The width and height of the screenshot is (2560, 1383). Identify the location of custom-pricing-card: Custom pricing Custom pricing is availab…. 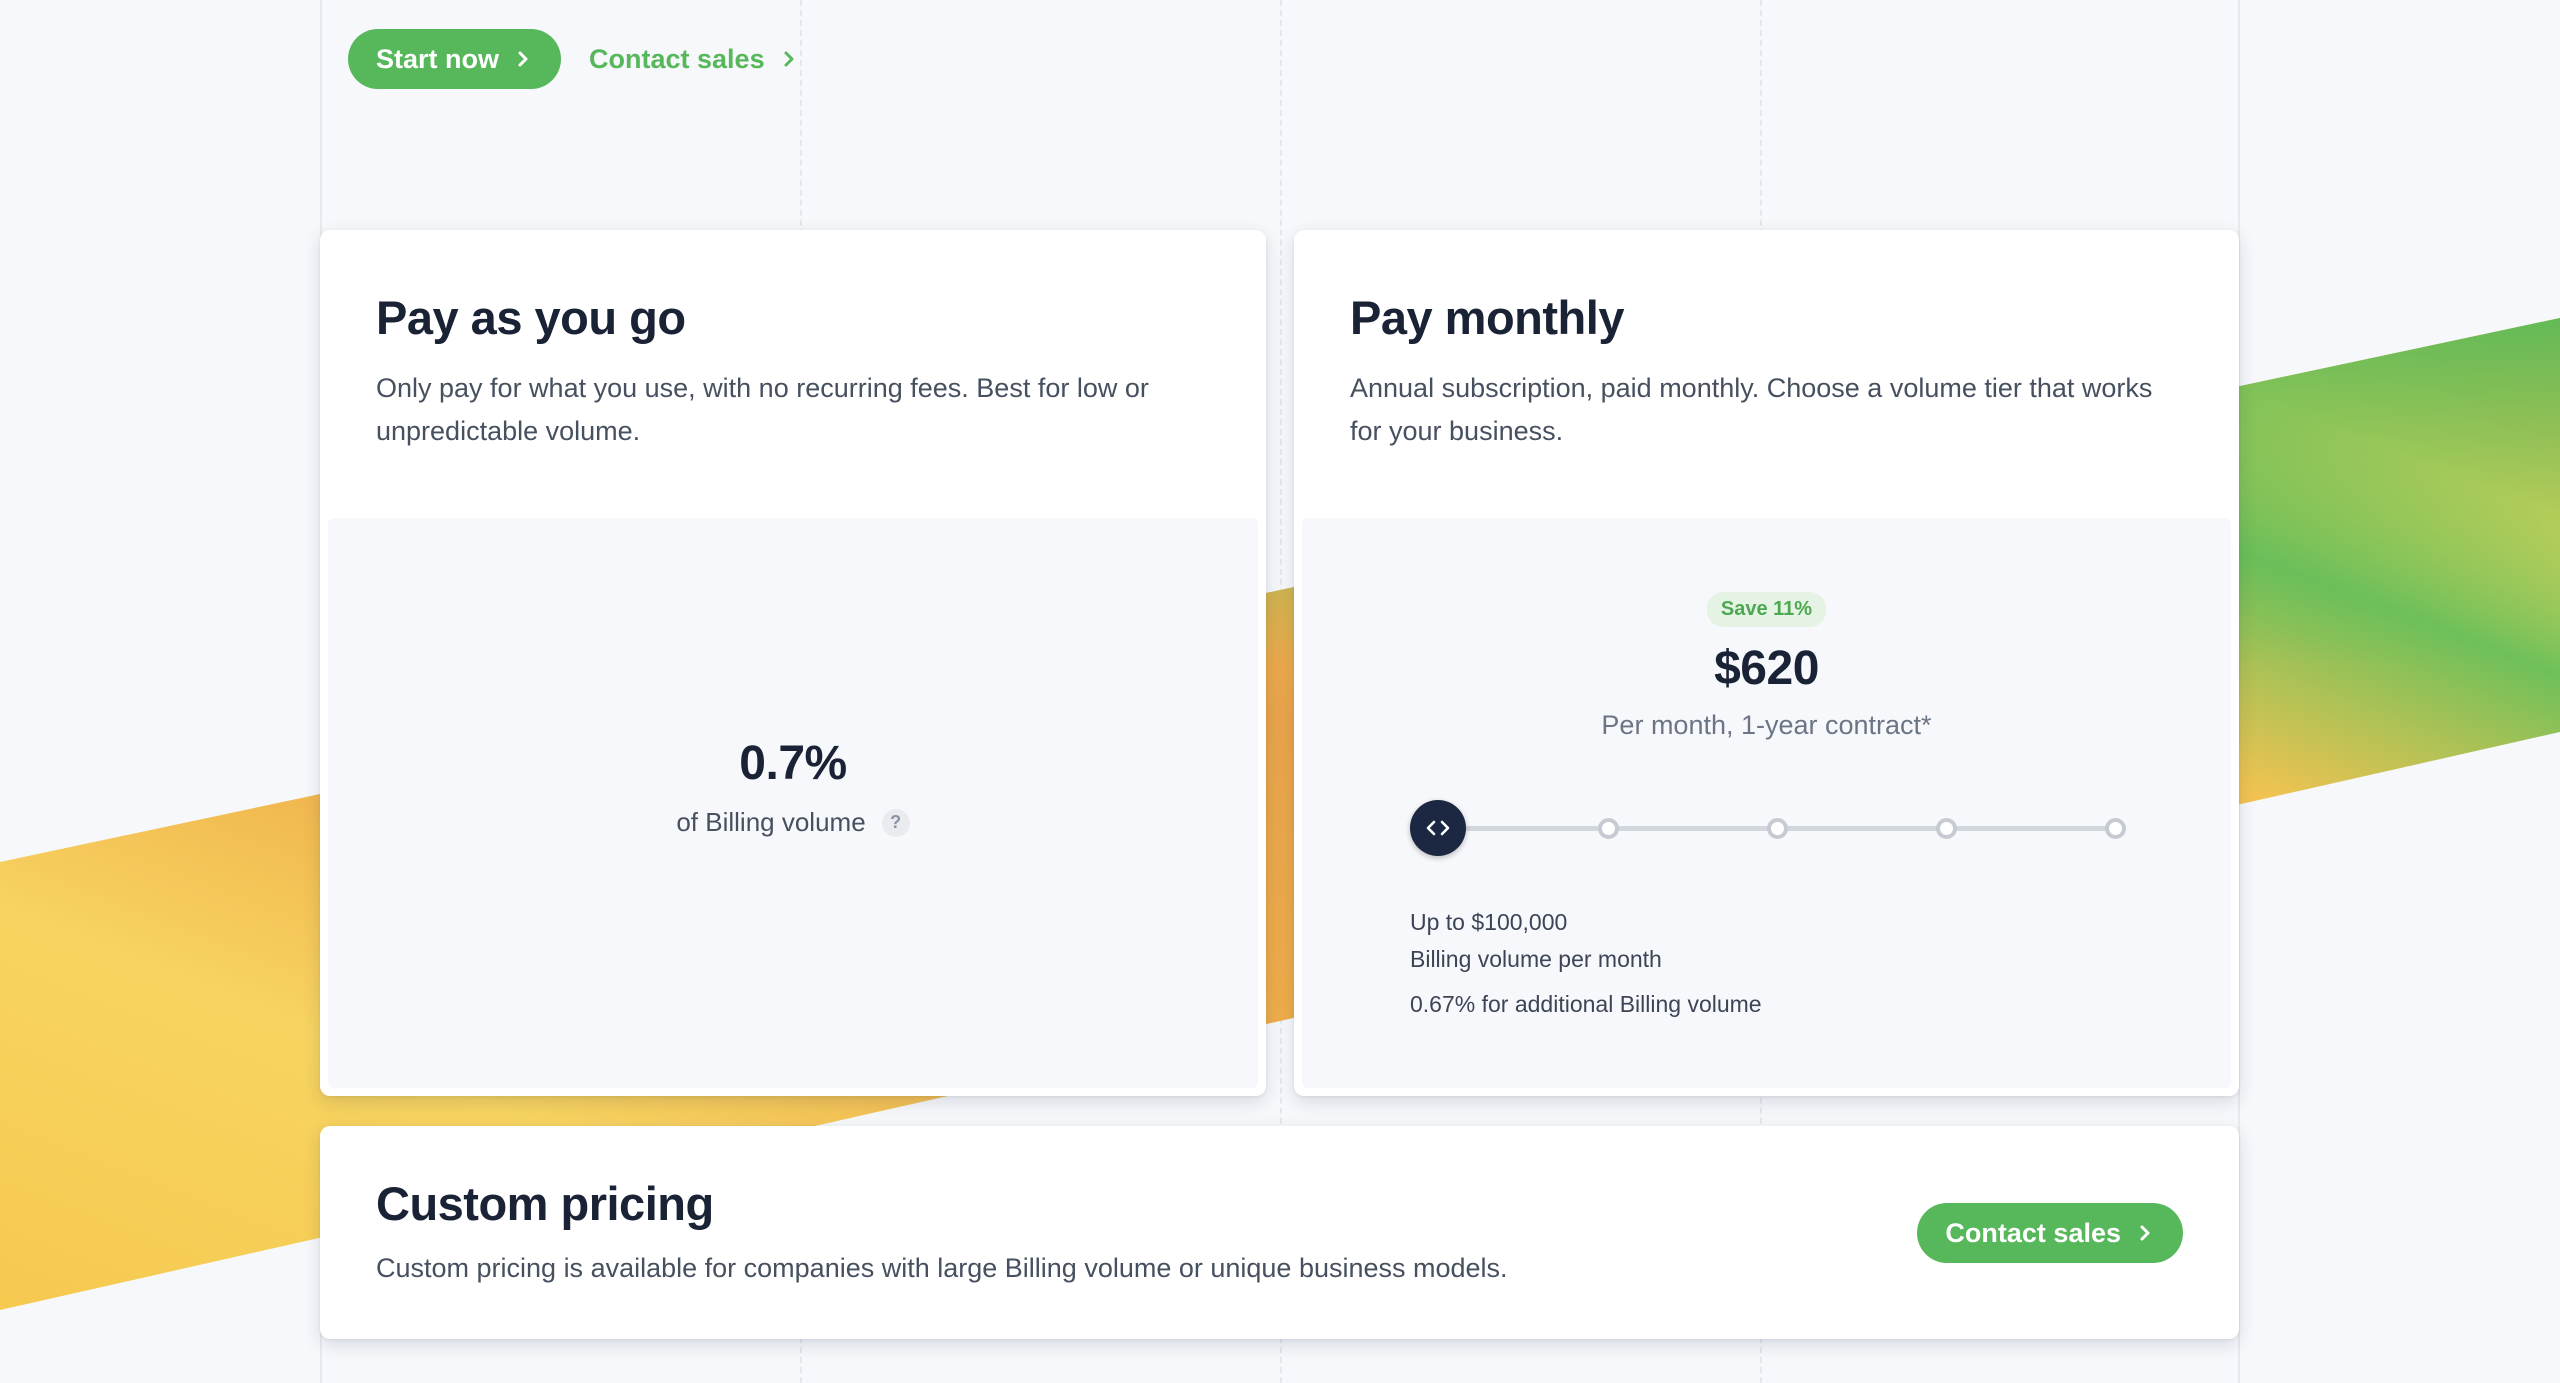
(1279, 1232).